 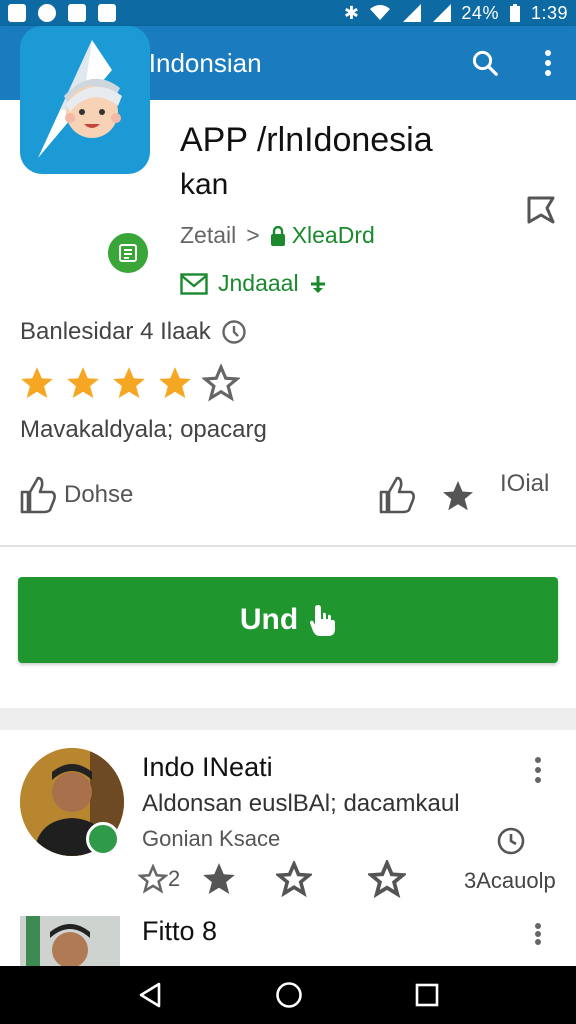 I want to click on status-bar: ✱ 24% 1:39, so click(x=288, y=13).